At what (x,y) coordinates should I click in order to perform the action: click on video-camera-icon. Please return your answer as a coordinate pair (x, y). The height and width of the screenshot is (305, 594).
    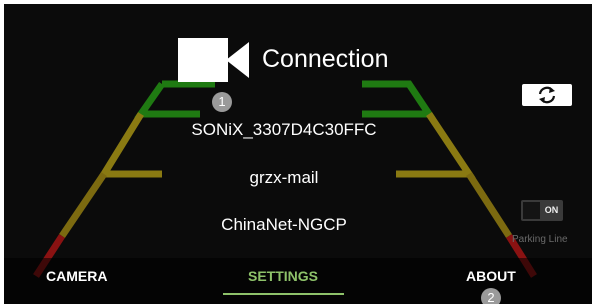
    Looking at the image, I should click on (214, 60).